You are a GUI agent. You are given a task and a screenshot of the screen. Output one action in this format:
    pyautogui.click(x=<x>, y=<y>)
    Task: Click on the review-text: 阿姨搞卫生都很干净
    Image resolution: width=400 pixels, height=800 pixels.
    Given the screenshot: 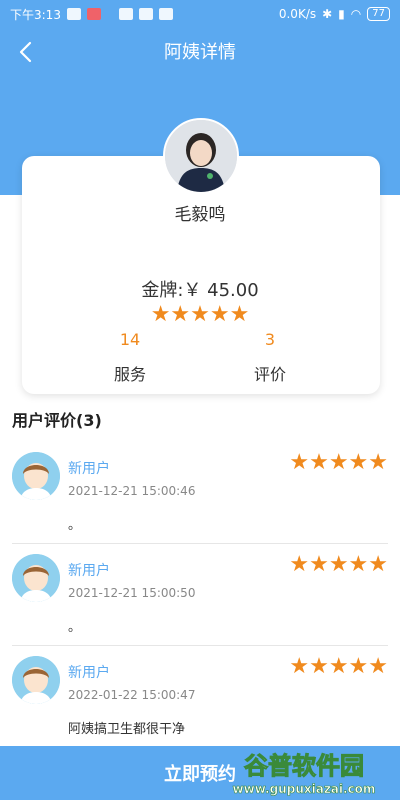 What is the action you would take?
    pyautogui.click(x=127, y=729)
    